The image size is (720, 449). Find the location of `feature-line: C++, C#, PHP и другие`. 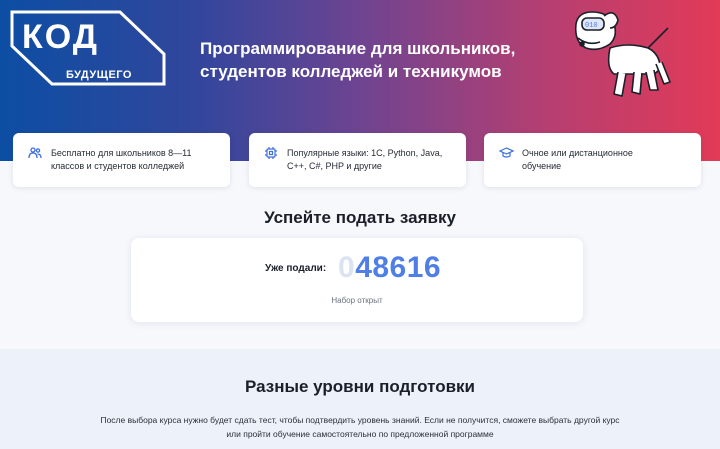

feature-line: C++, C#, PHP и другие is located at coordinates (334, 166).